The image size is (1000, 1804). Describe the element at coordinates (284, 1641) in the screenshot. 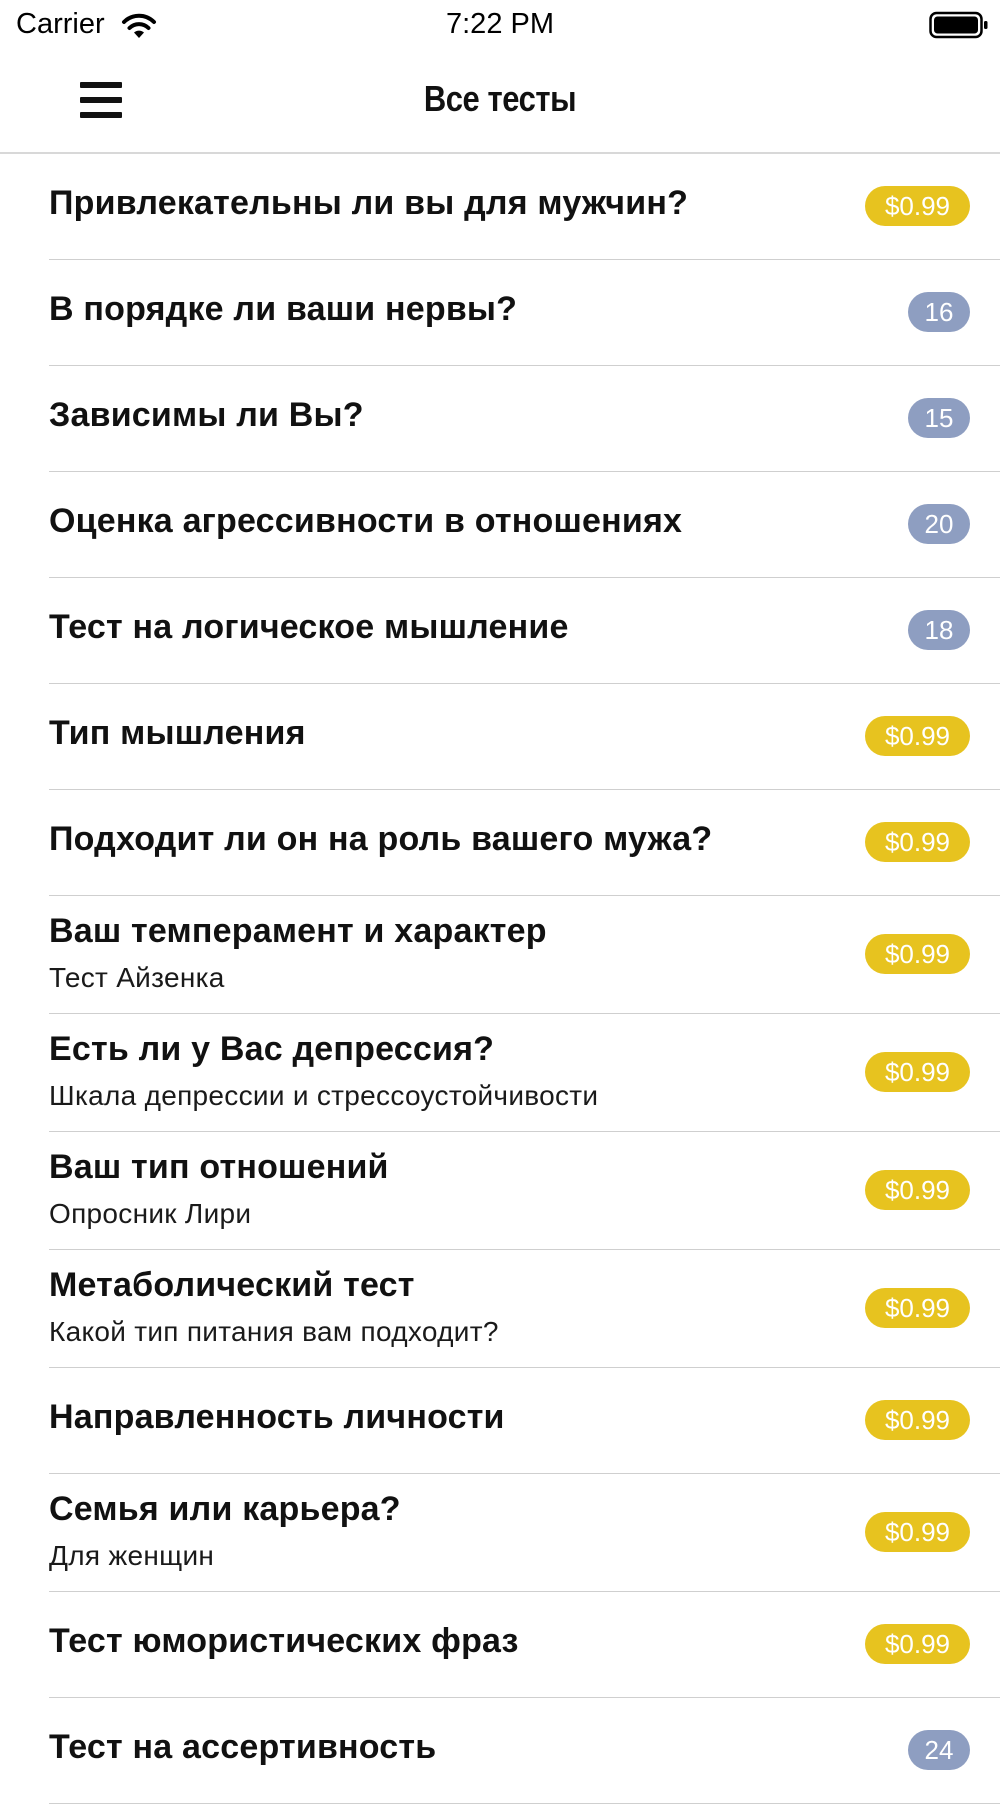

I see `test-title: Тест юмористических фраз` at that location.